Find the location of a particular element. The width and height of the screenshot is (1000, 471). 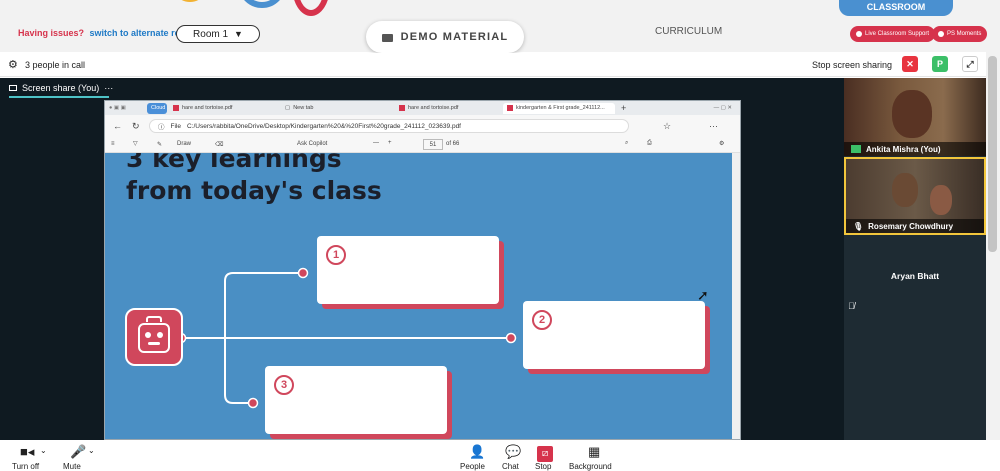

zoom-in-icon: + is located at coordinates (390, 143).